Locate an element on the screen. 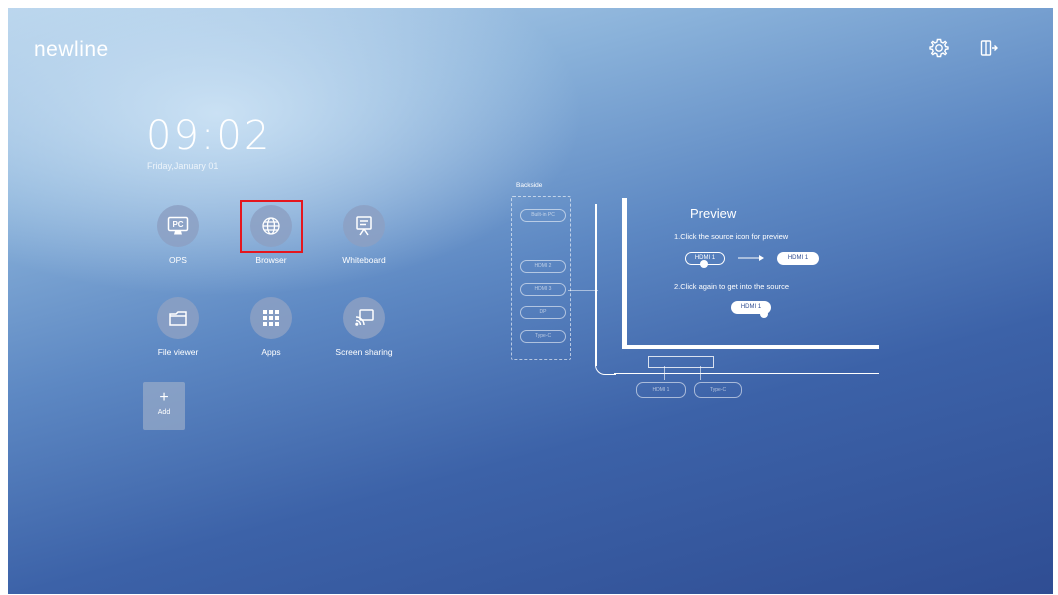 This screenshot has width=1058, height=595. port-type-c-back: Type-C is located at coordinates (543, 336).